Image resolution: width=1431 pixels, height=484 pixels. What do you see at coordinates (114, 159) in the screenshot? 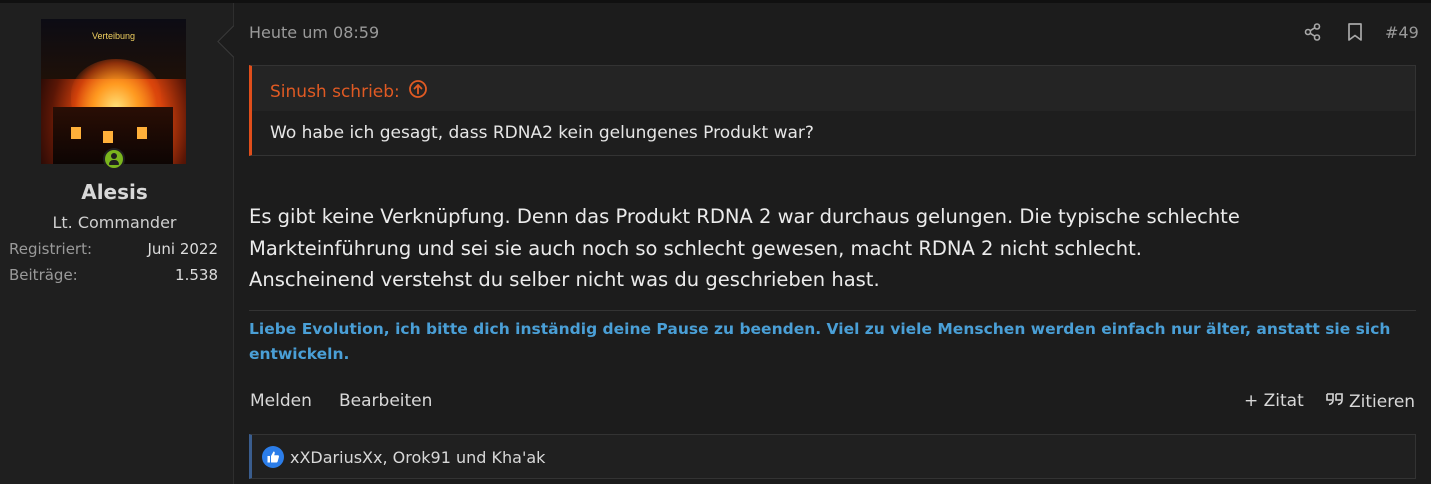
I see `user-online-icon` at bounding box center [114, 159].